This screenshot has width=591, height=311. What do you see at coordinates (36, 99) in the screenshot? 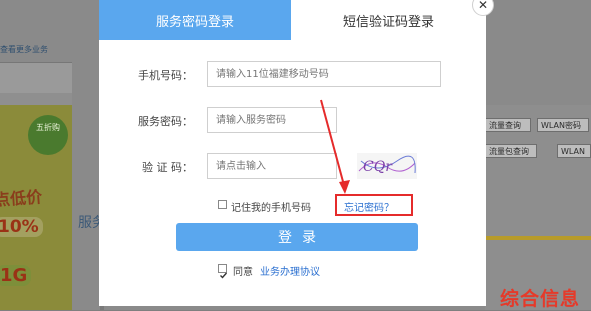
I see `bg-left-panel-strip` at bounding box center [36, 99].